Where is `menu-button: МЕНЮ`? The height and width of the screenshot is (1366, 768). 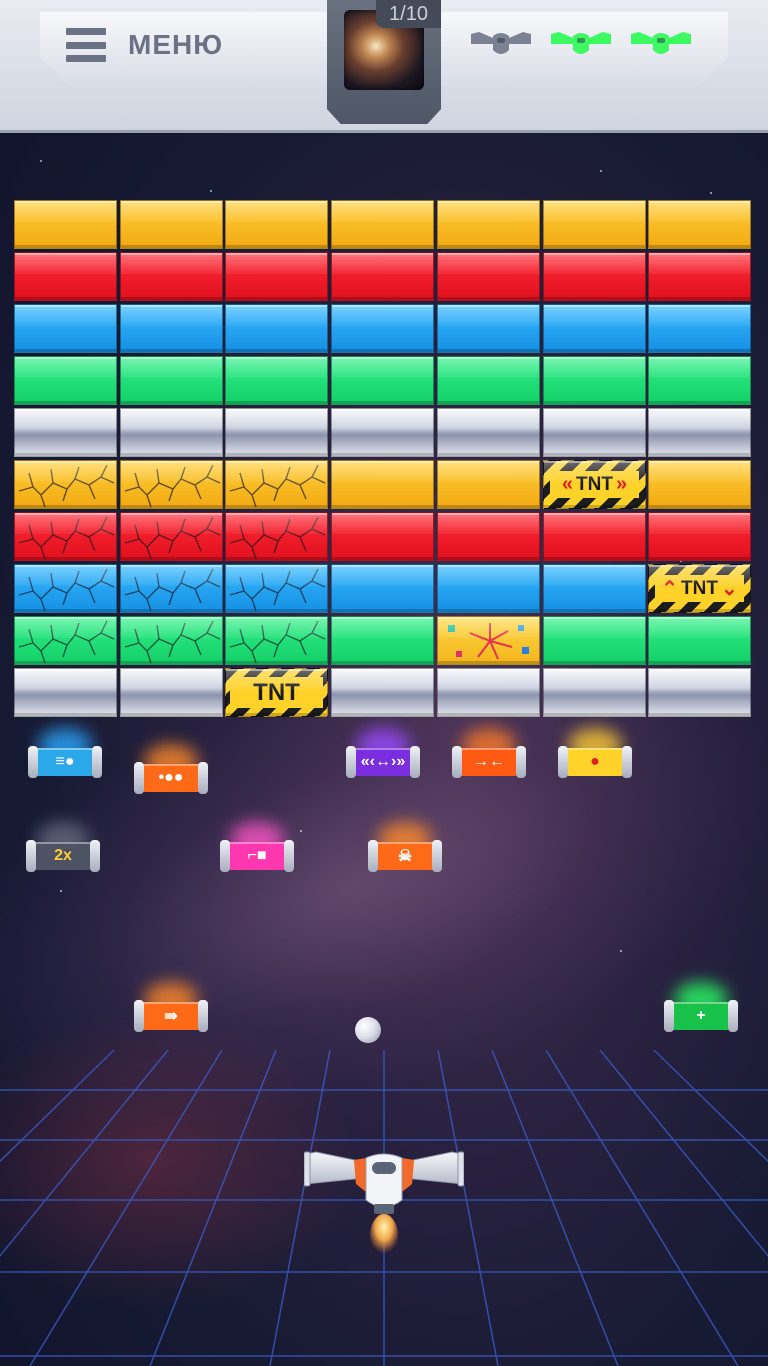
menu-button: МЕНЮ is located at coordinates (144, 45).